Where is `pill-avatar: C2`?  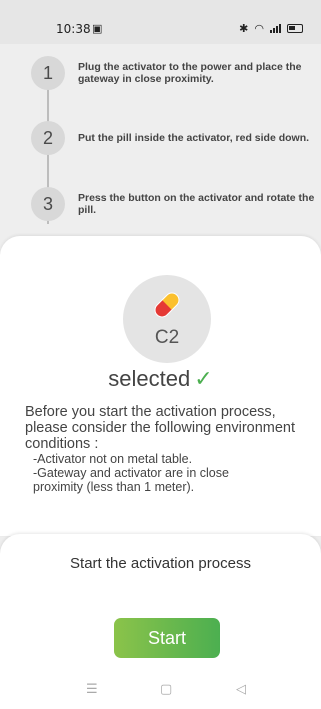
pill-avatar: C2 is located at coordinates (167, 319).